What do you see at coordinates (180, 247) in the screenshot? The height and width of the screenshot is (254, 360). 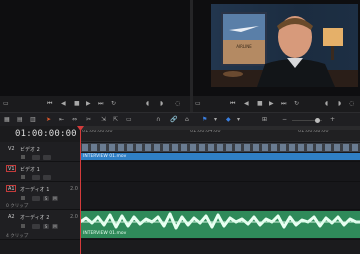 I see `timeline-bottom-area` at bounding box center [180, 247].